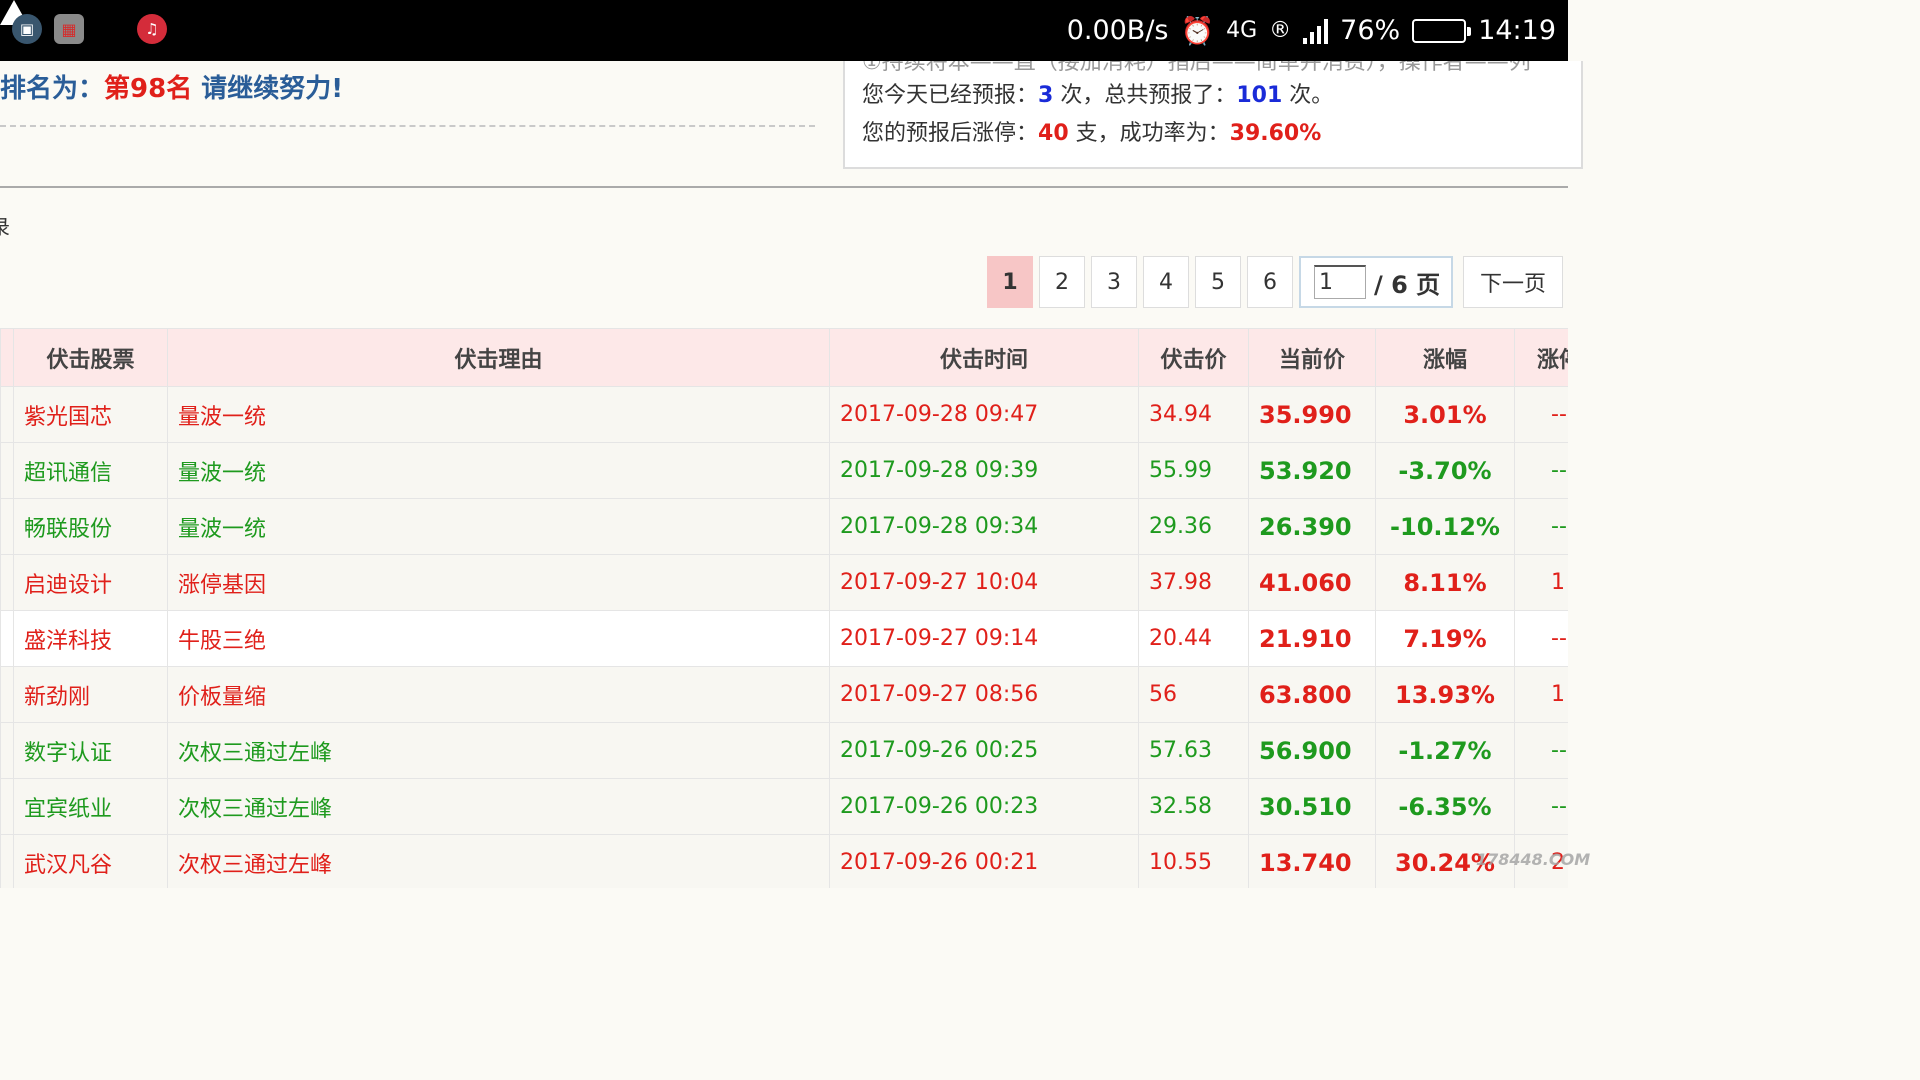 The width and height of the screenshot is (1920, 1080). I want to click on ambush-time: 2017-09-28 09:39, so click(984, 470).